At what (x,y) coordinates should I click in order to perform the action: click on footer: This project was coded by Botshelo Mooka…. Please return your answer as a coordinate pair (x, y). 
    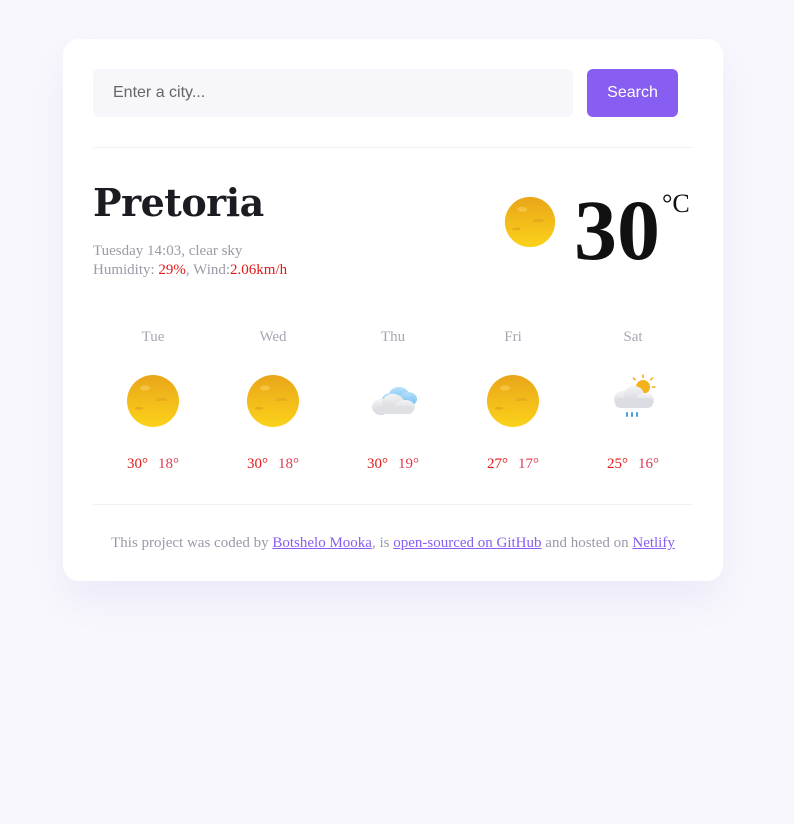
    Looking at the image, I should click on (393, 543).